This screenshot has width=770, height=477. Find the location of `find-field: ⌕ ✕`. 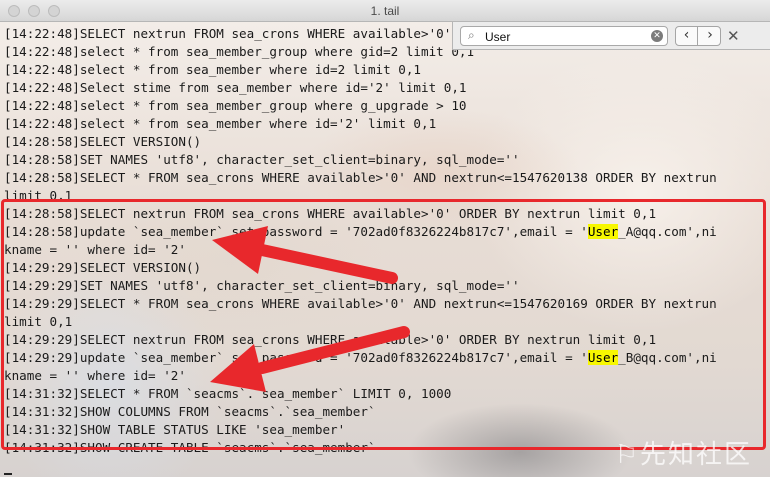

find-field: ⌕ ✕ is located at coordinates (564, 36).